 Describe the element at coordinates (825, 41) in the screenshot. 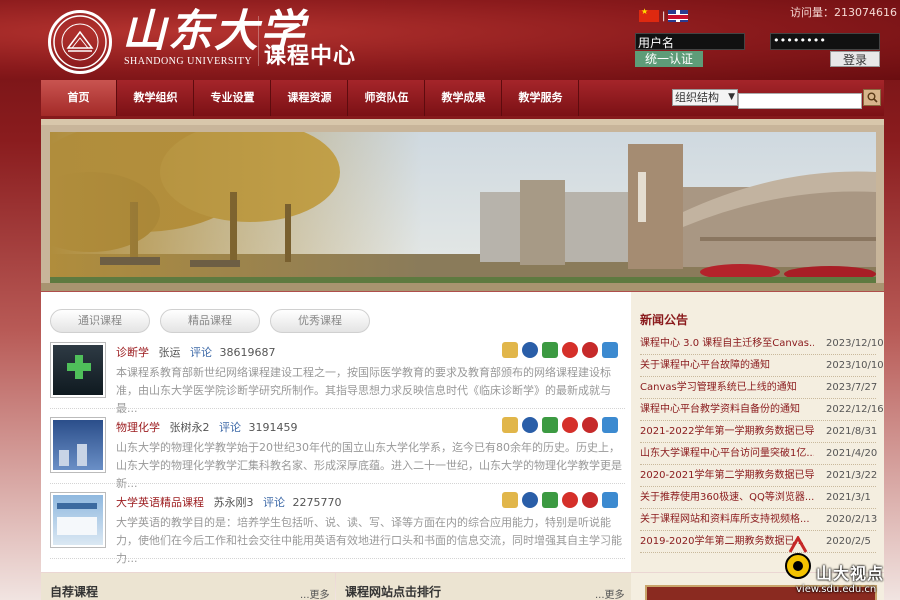

I see `password-field: ••••••••` at that location.